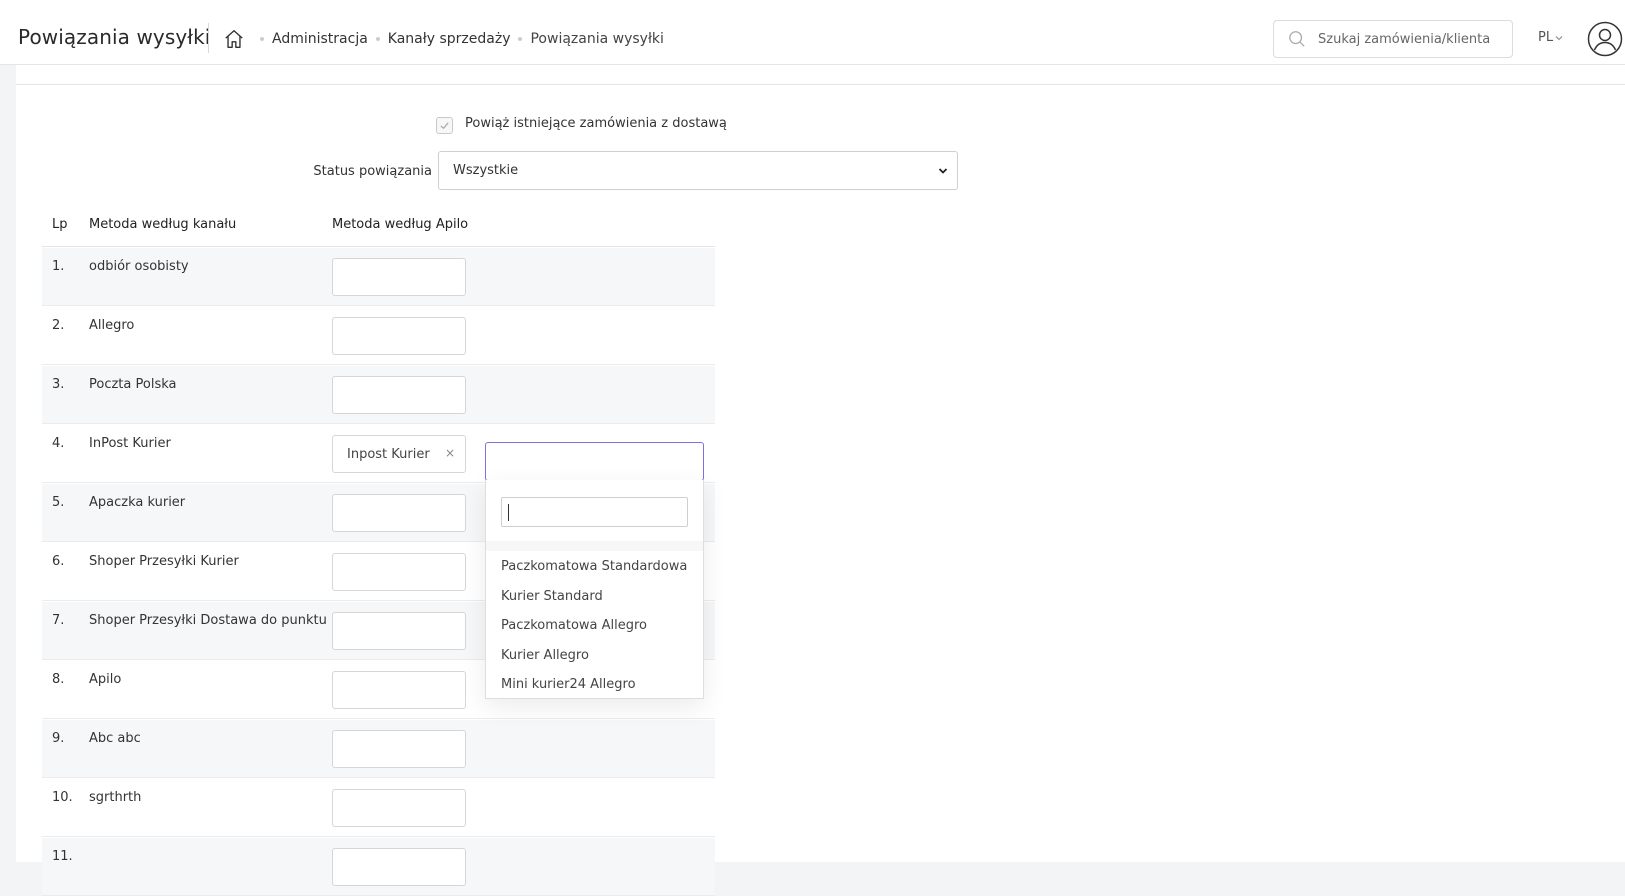 This screenshot has height=896, width=1625. I want to click on row-number: 10., so click(62, 797).